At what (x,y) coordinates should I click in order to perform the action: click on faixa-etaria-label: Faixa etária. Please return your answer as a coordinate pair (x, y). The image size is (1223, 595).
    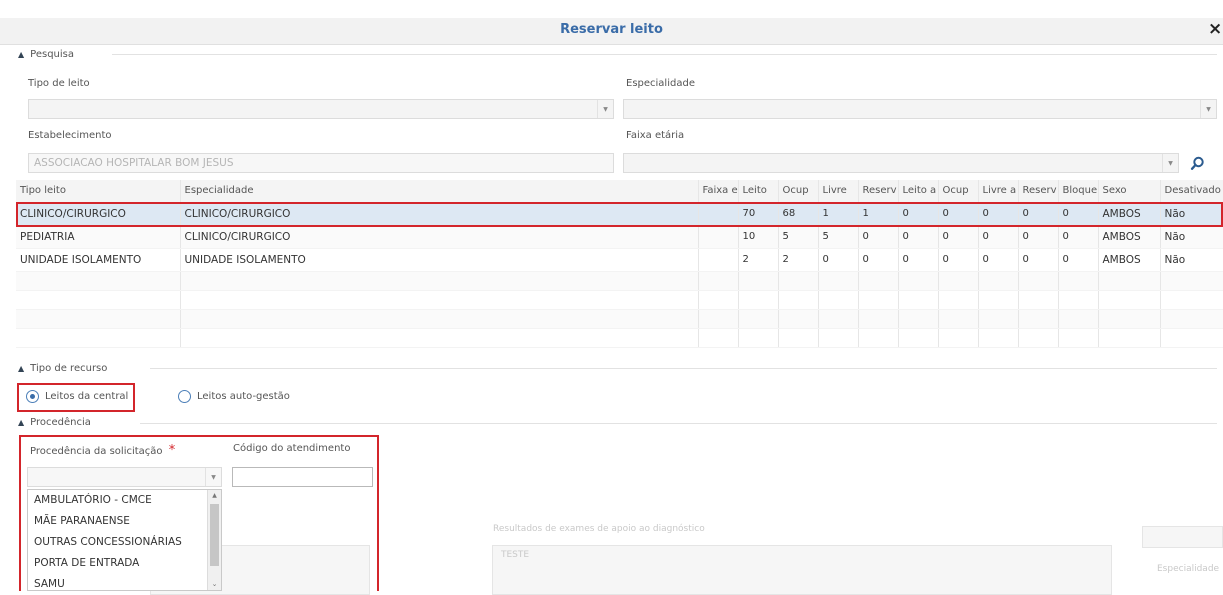
    Looking at the image, I should click on (655, 135).